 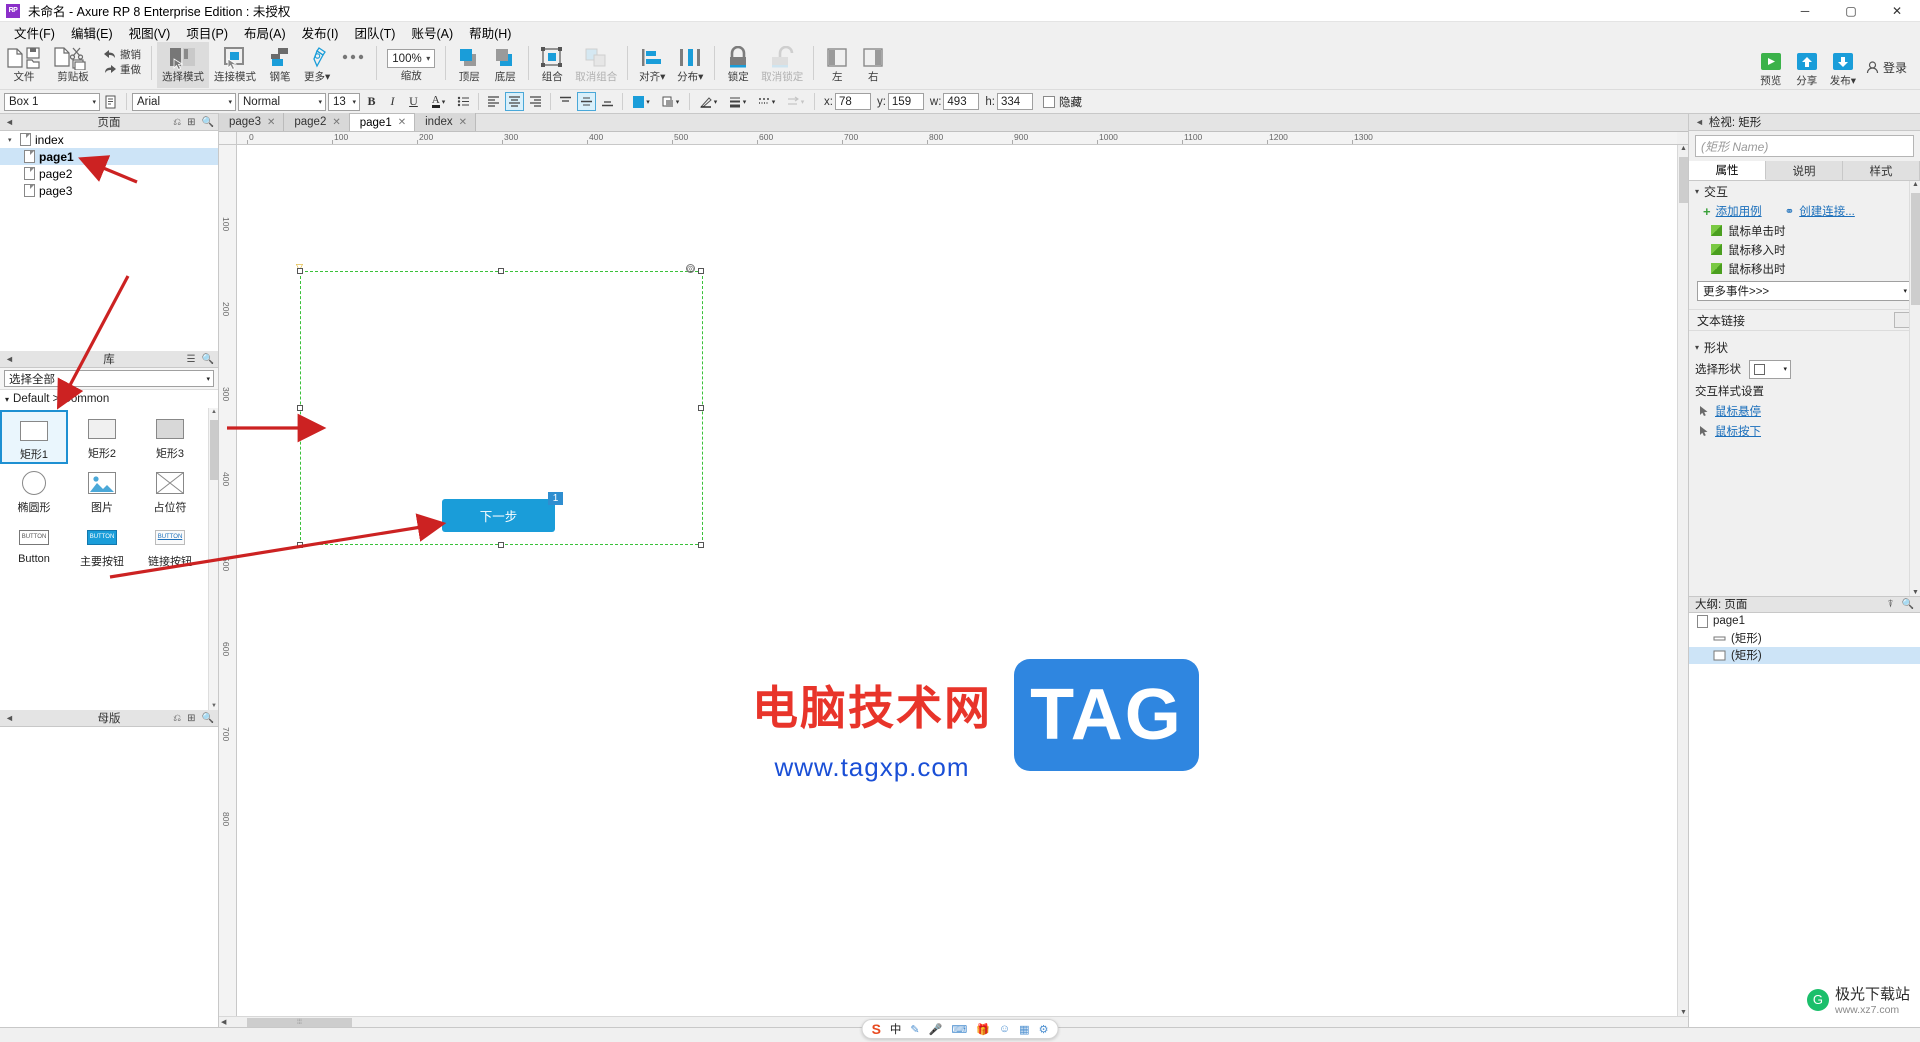 I want to click on line-width-button: ▾, so click(x=737, y=101).